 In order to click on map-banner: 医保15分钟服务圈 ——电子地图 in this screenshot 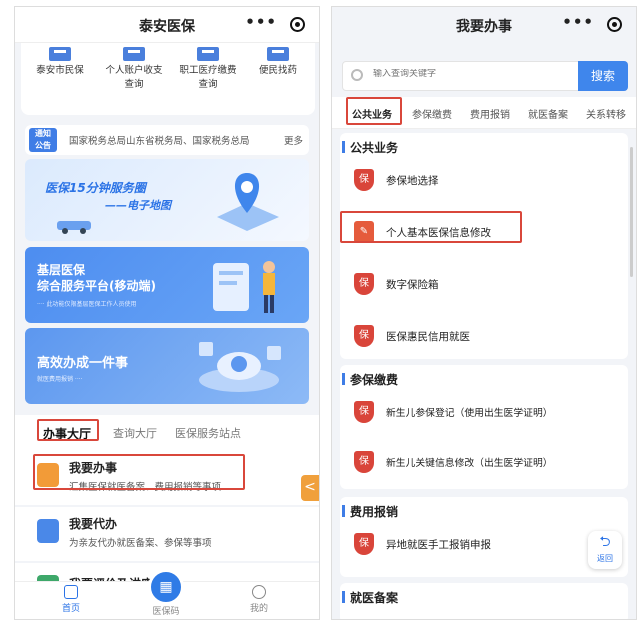, I will do `click(167, 200)`.